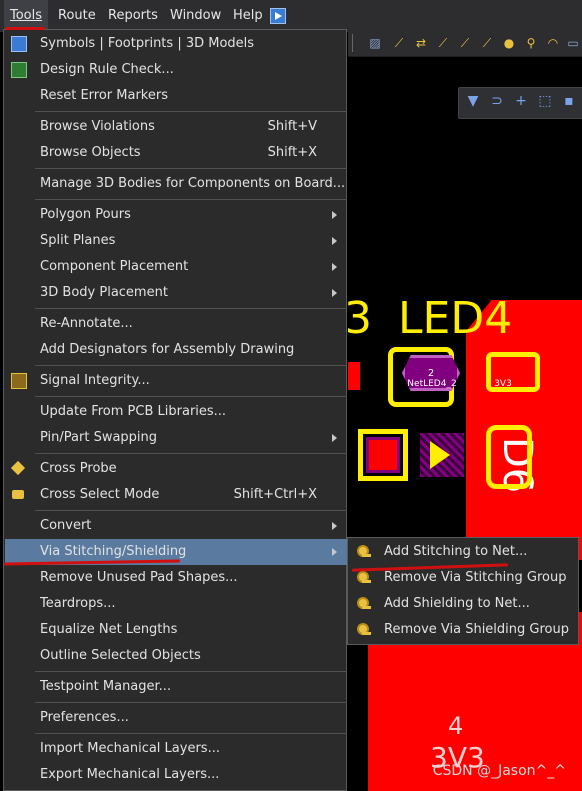 The image size is (582, 791). I want to click on pad-icon: ⟋, so click(487, 43).